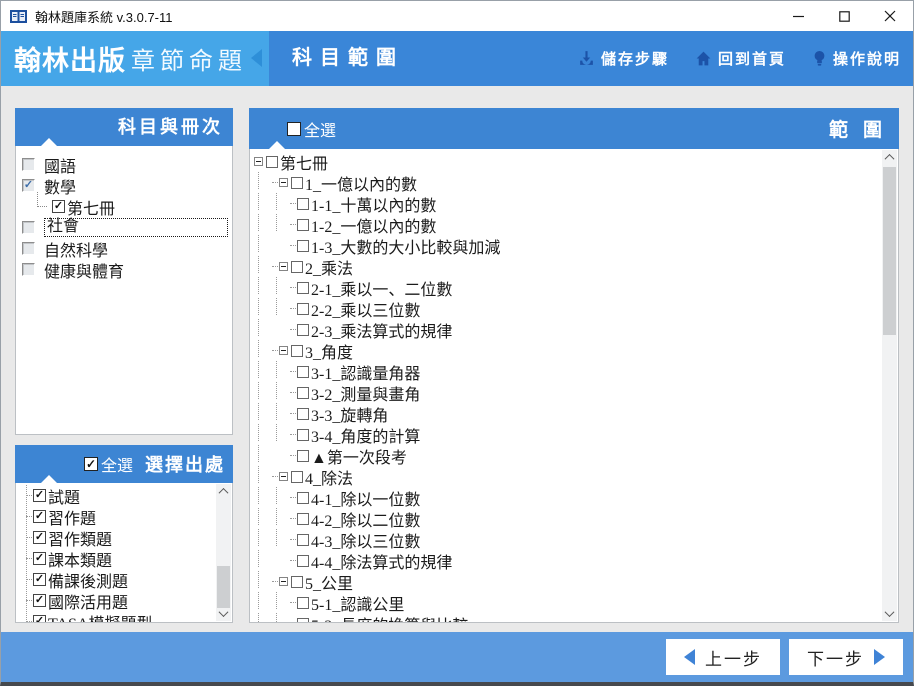 The width and height of the screenshot is (914, 686). I want to click on tree-row: 5-2_長度的換算與比較, so click(566, 617).